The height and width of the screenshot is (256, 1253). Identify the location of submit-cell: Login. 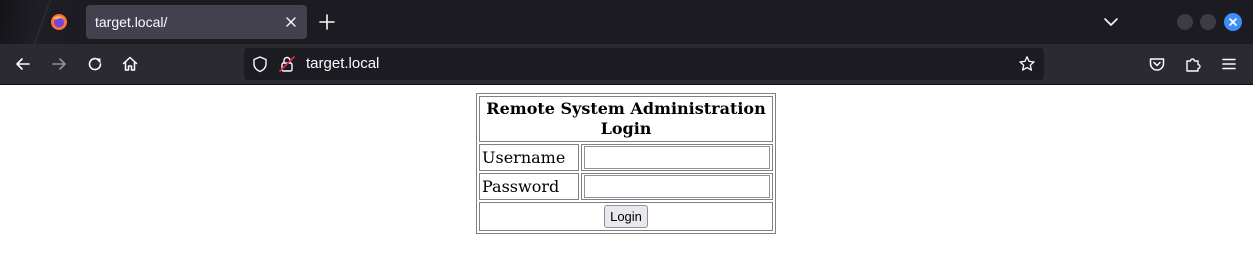
(626, 216).